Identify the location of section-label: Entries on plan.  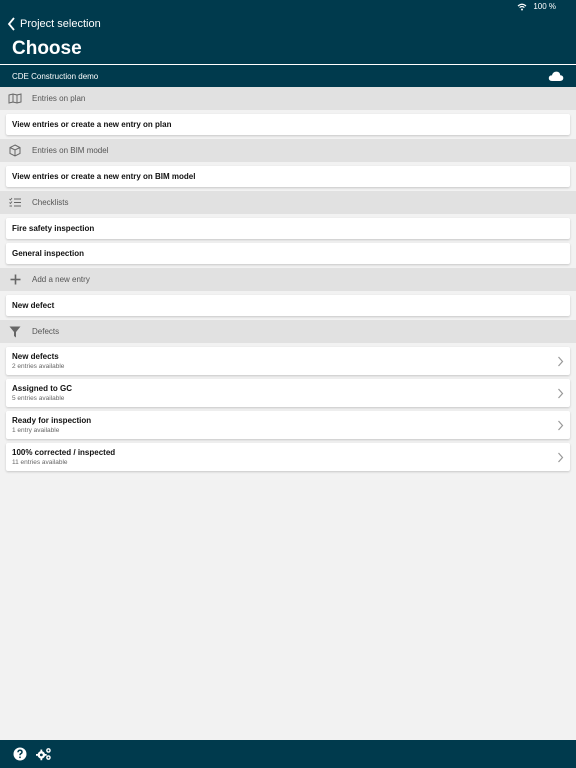
(59, 98).